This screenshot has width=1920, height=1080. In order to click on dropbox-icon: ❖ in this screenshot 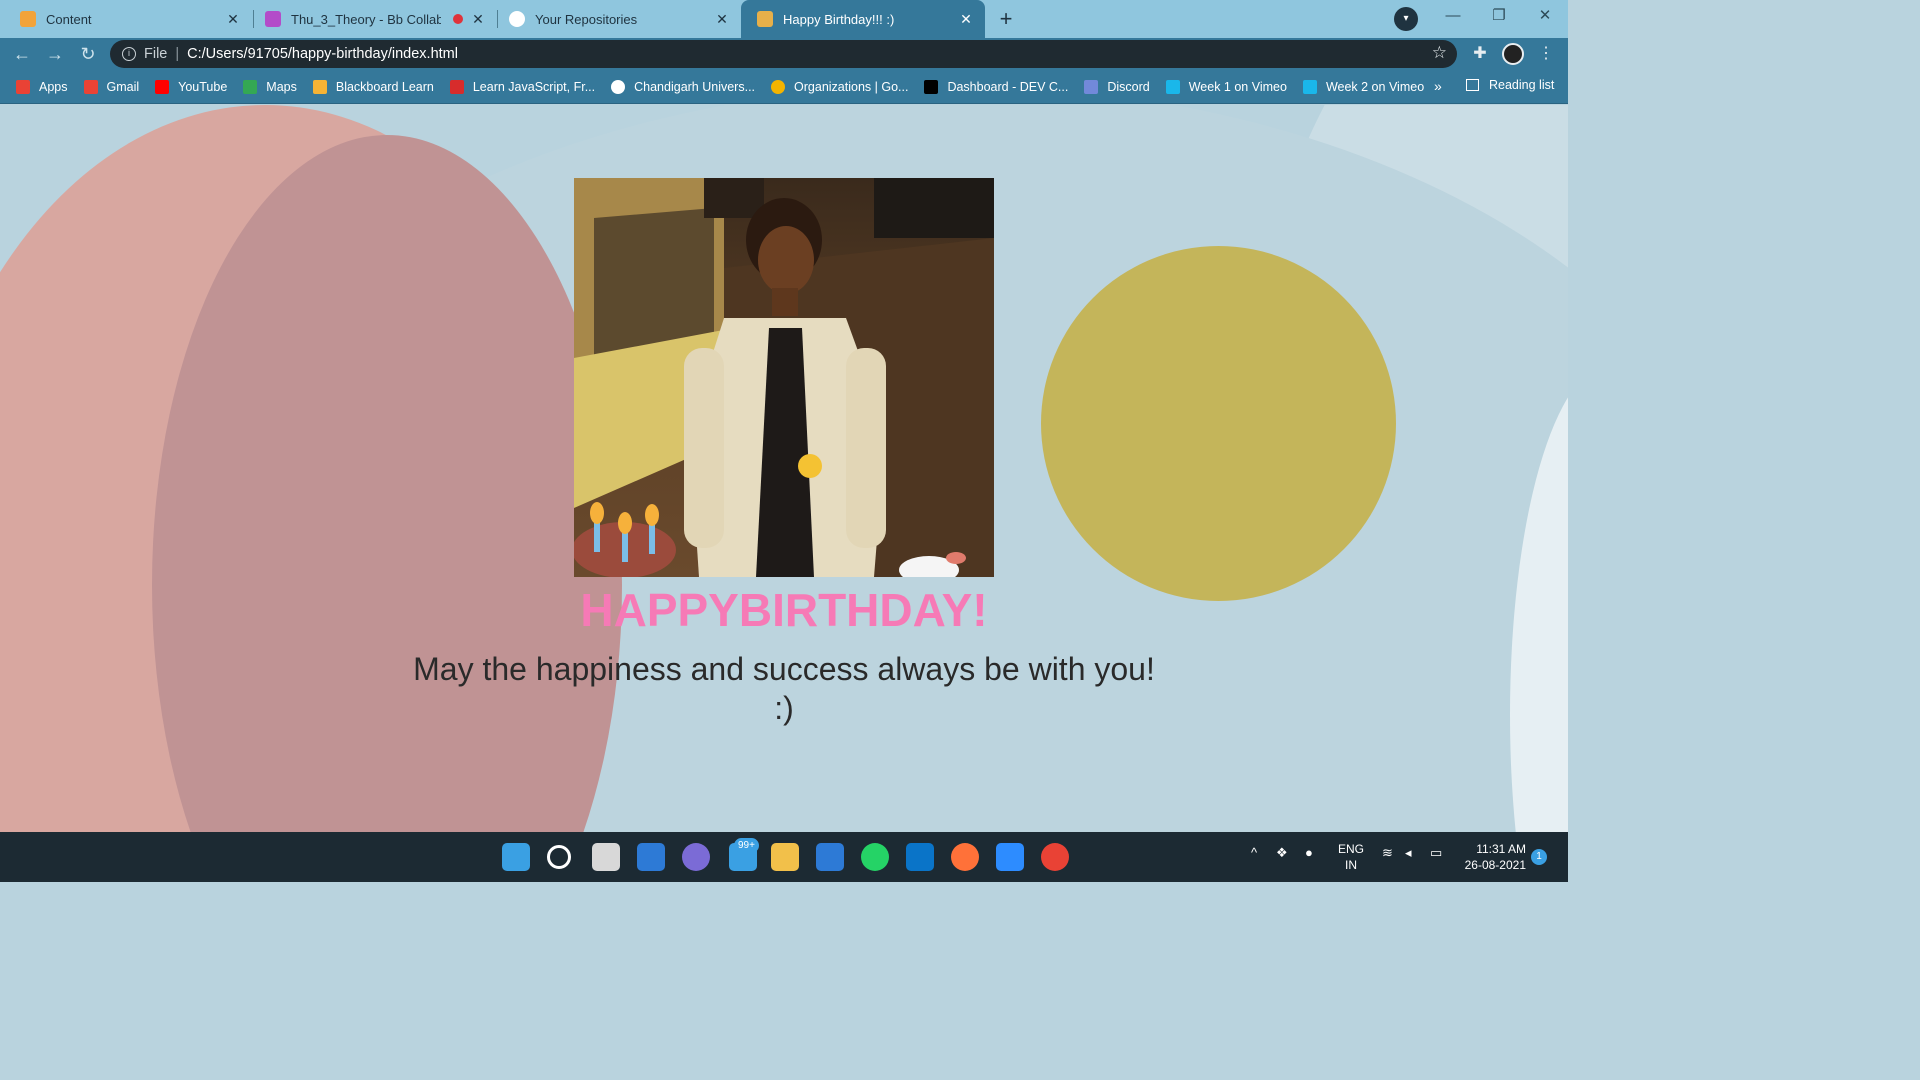, I will do `click(1282, 853)`.